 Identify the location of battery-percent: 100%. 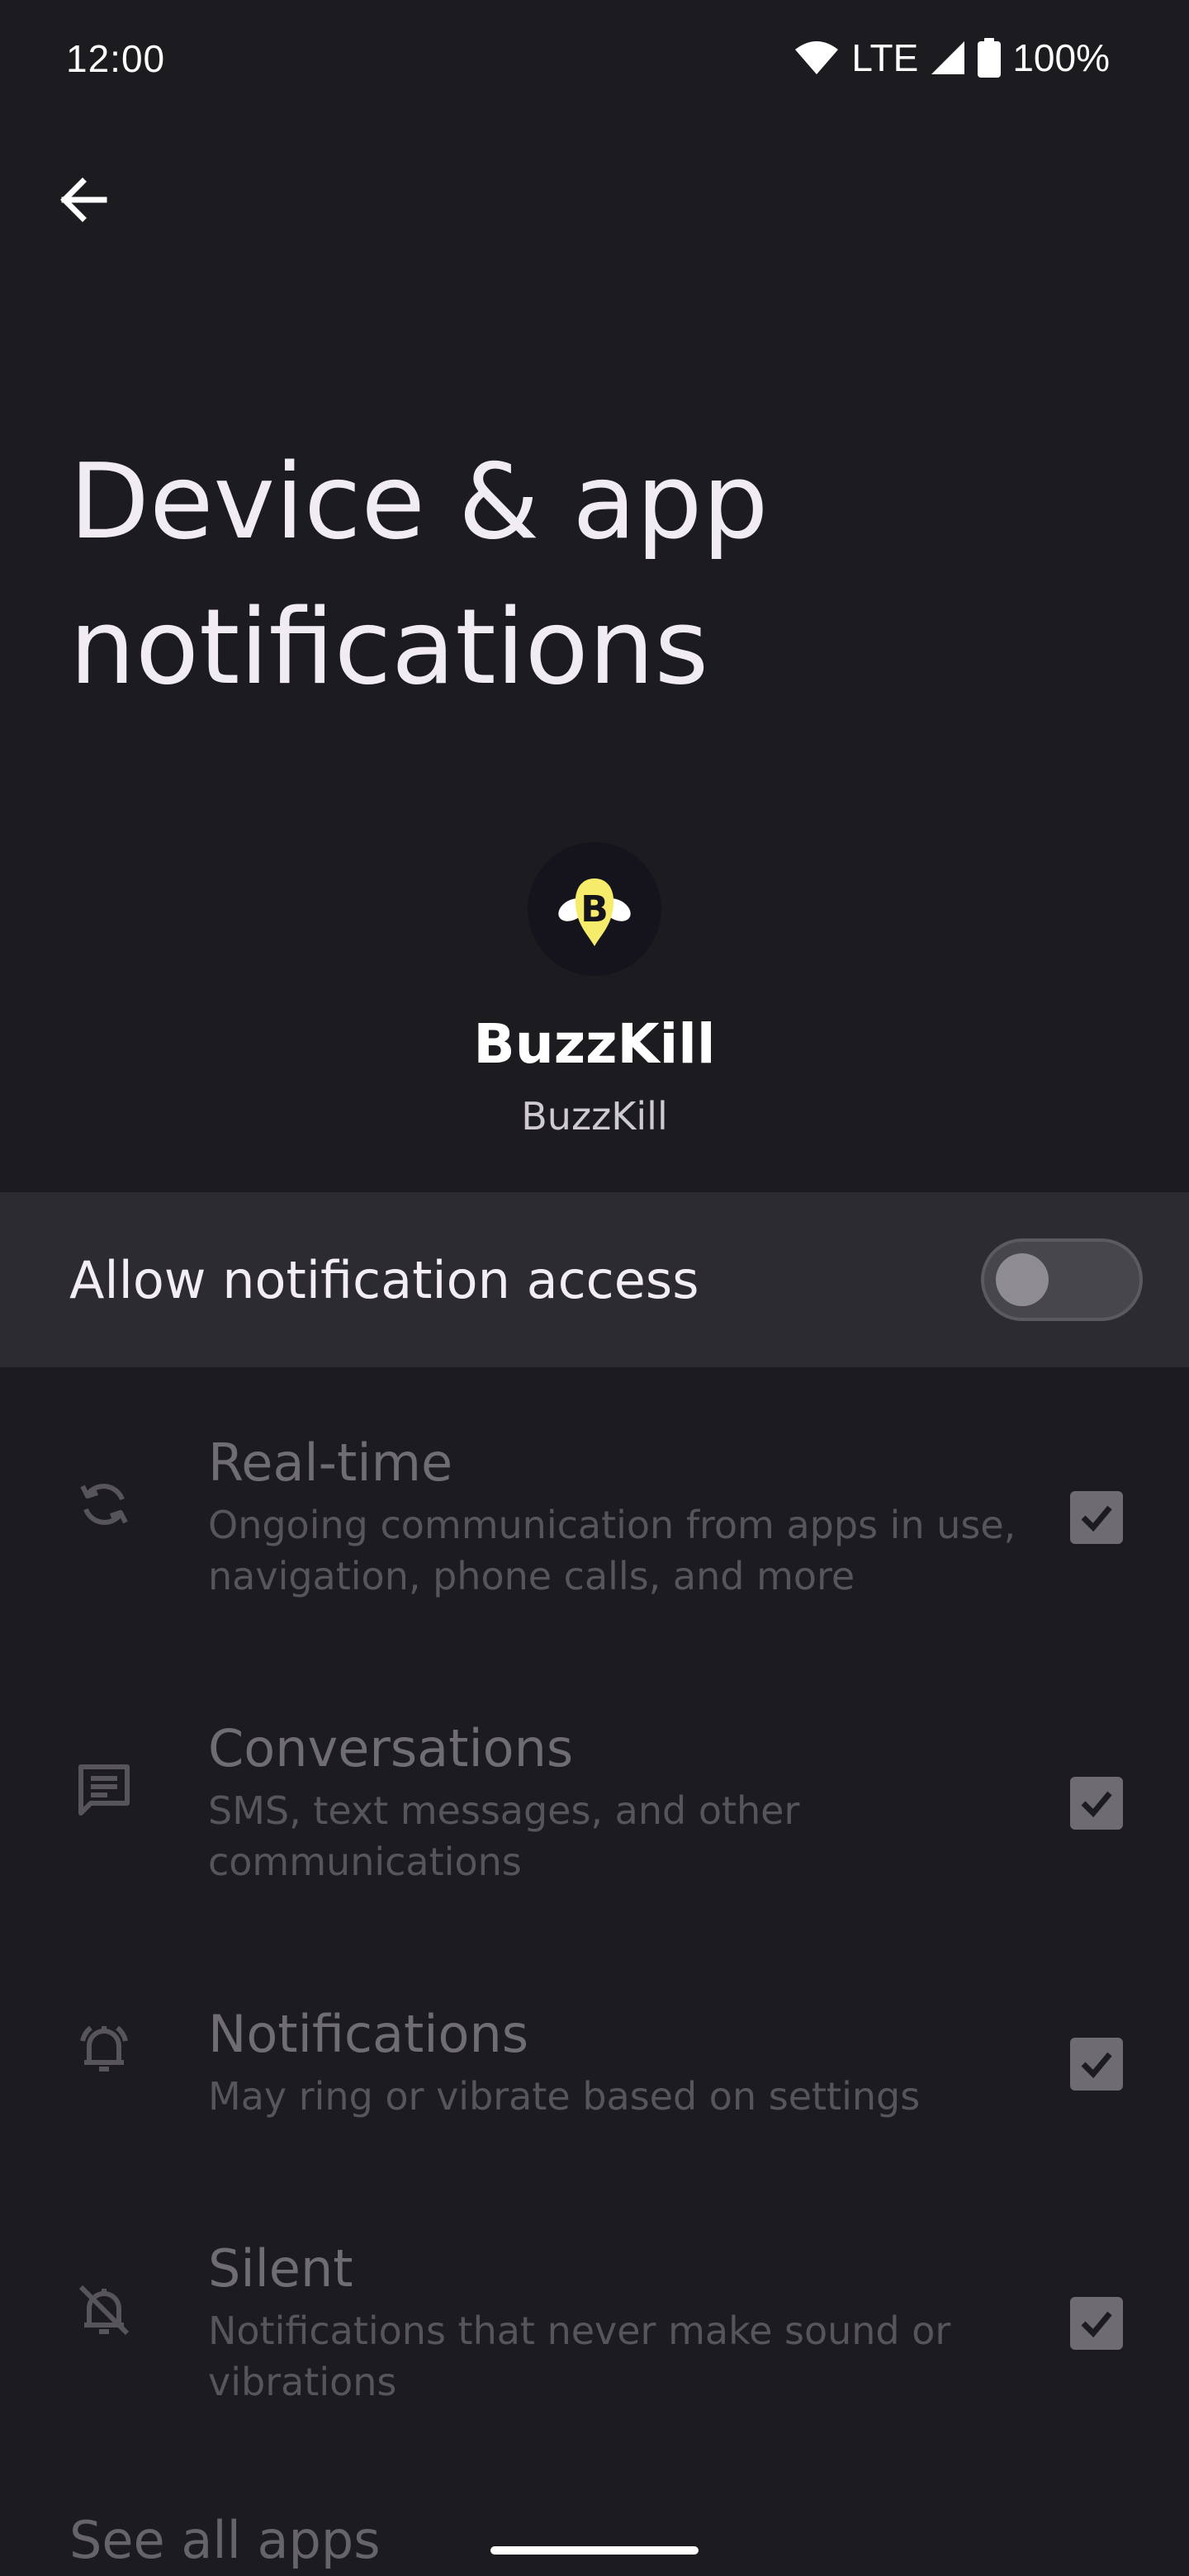
(1061, 57).